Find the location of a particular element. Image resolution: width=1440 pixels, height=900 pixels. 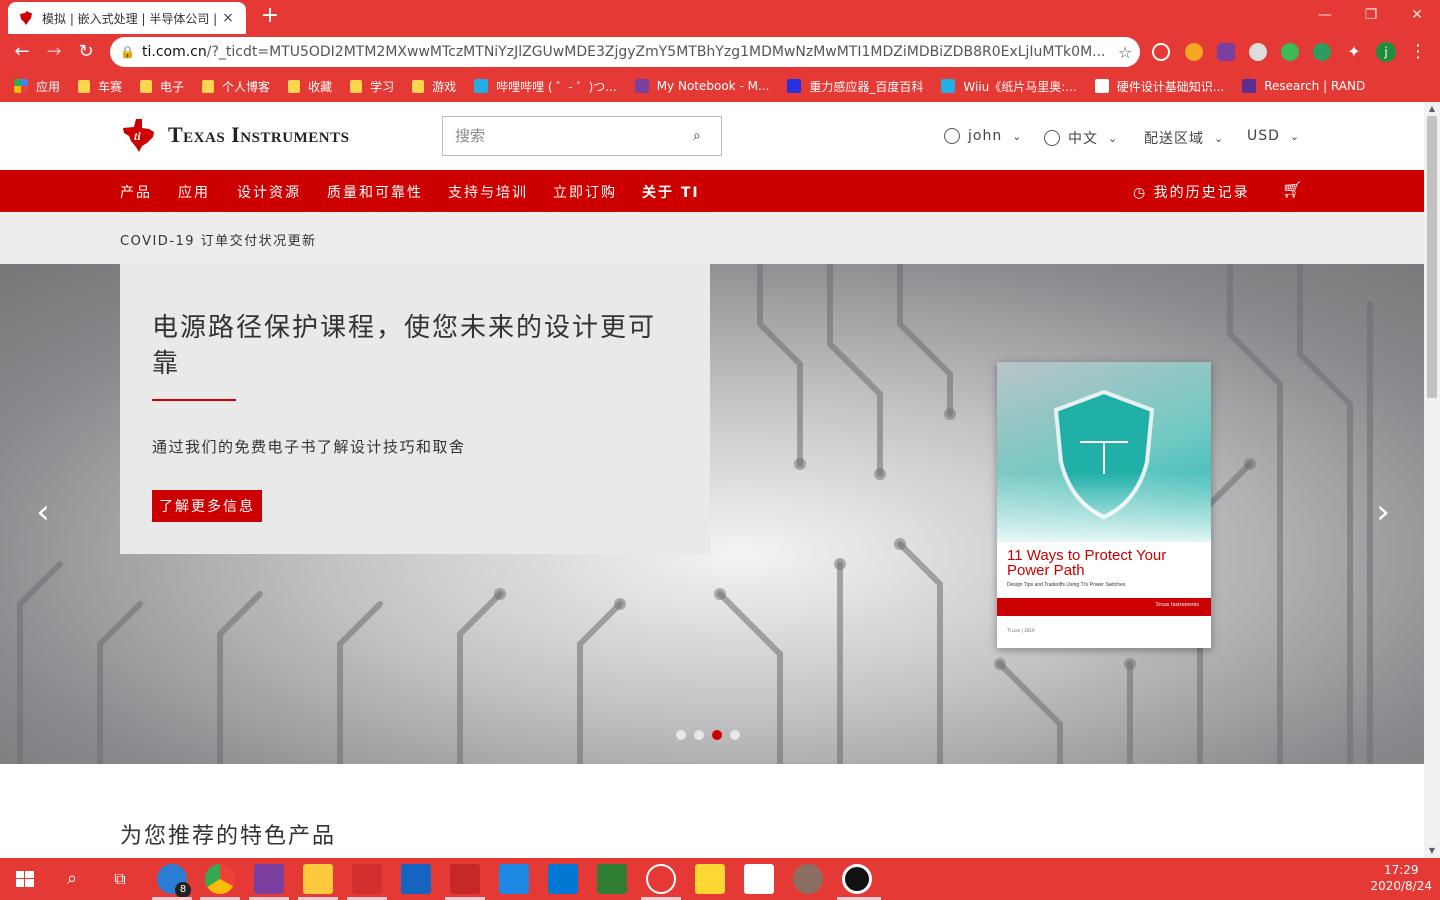

translate-extension-icon is located at coordinates (1322, 52).